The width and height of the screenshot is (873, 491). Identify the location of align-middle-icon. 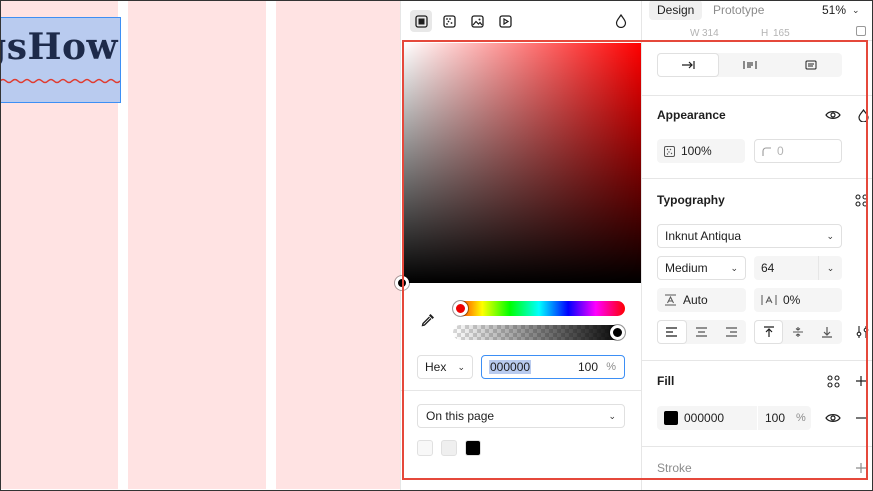
(797, 332).